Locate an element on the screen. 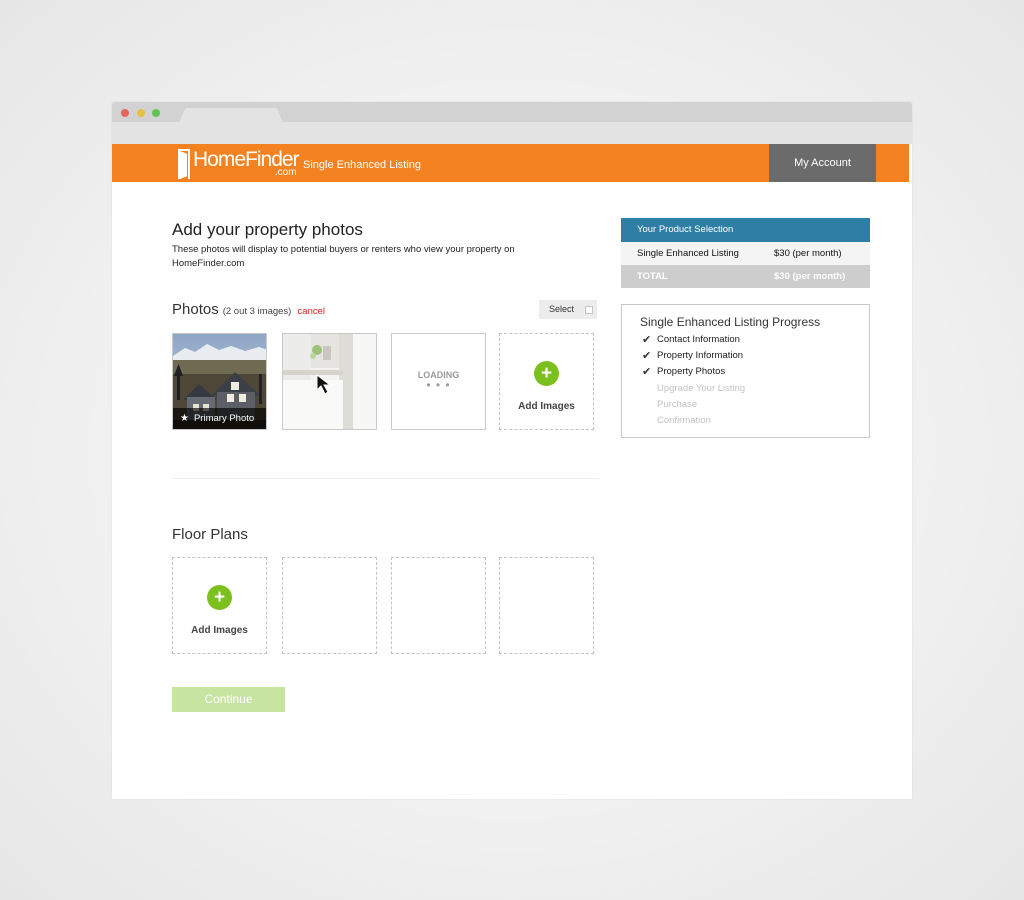  product-label: Single Enhanced Listing is located at coordinates (362, 165).